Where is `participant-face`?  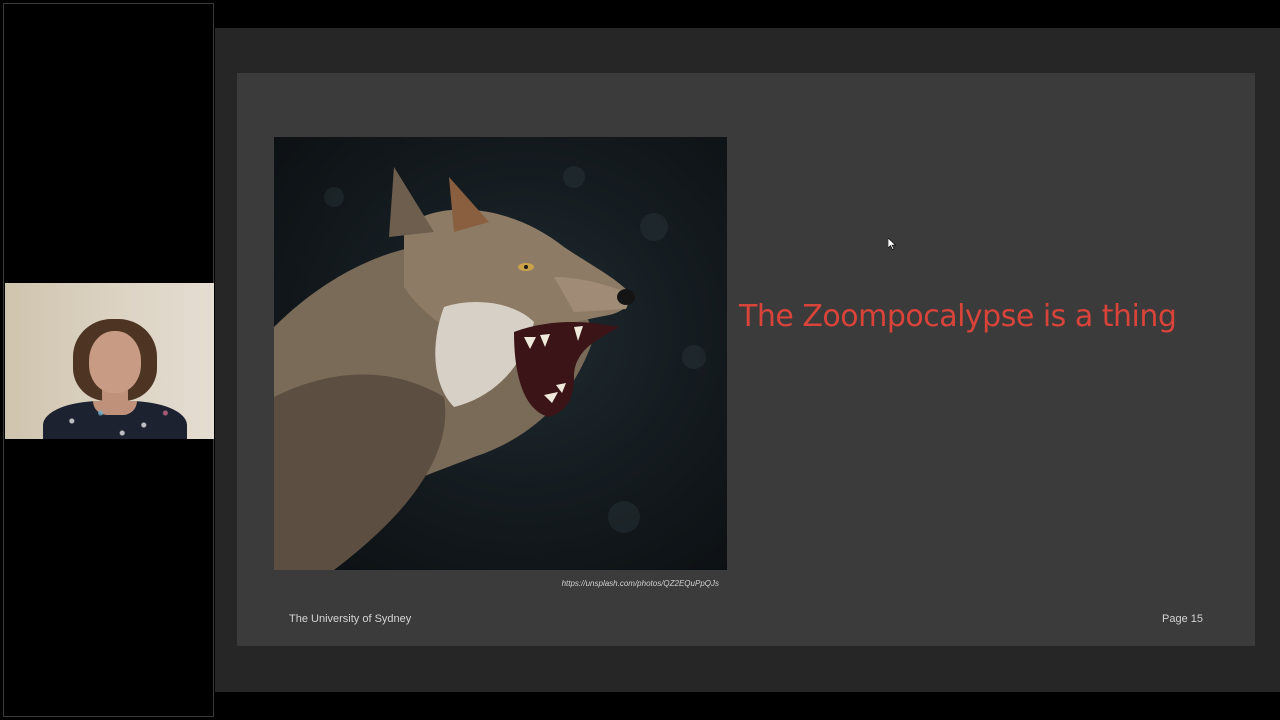 participant-face is located at coordinates (115, 362).